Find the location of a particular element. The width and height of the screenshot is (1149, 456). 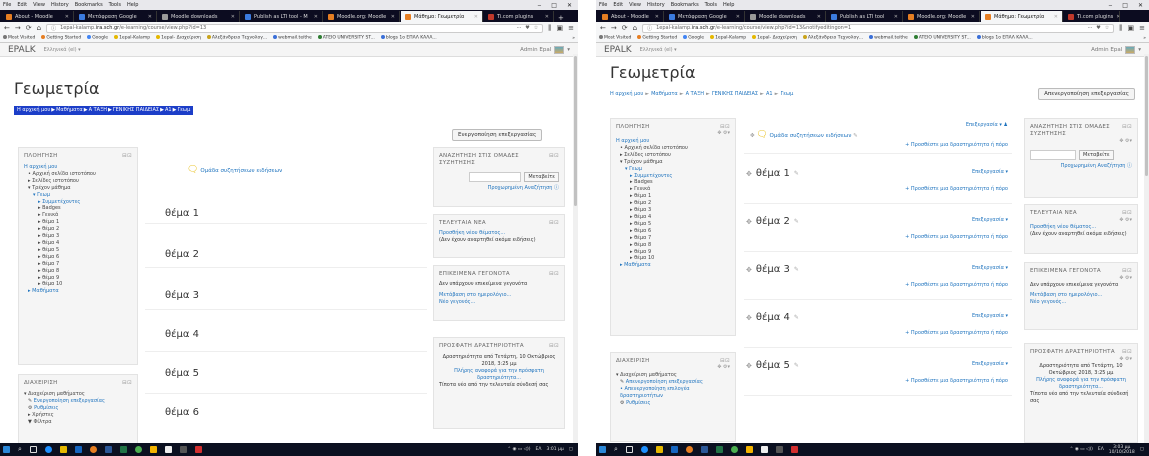

breadcrumb-category: ΓΕΝΙΚΗΣ ΠΑΙΔΕΙΑΣ is located at coordinates (735, 94).